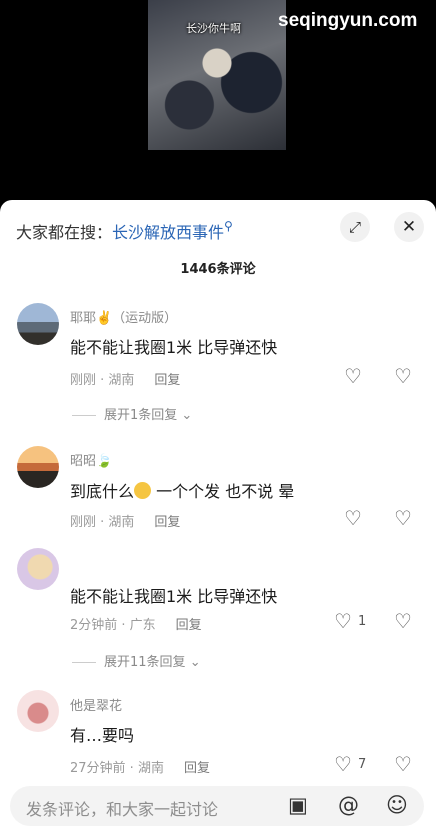 The width and height of the screenshot is (436, 827). What do you see at coordinates (96, 704) in the screenshot?
I see `comment-author: 他是翠花` at bounding box center [96, 704].